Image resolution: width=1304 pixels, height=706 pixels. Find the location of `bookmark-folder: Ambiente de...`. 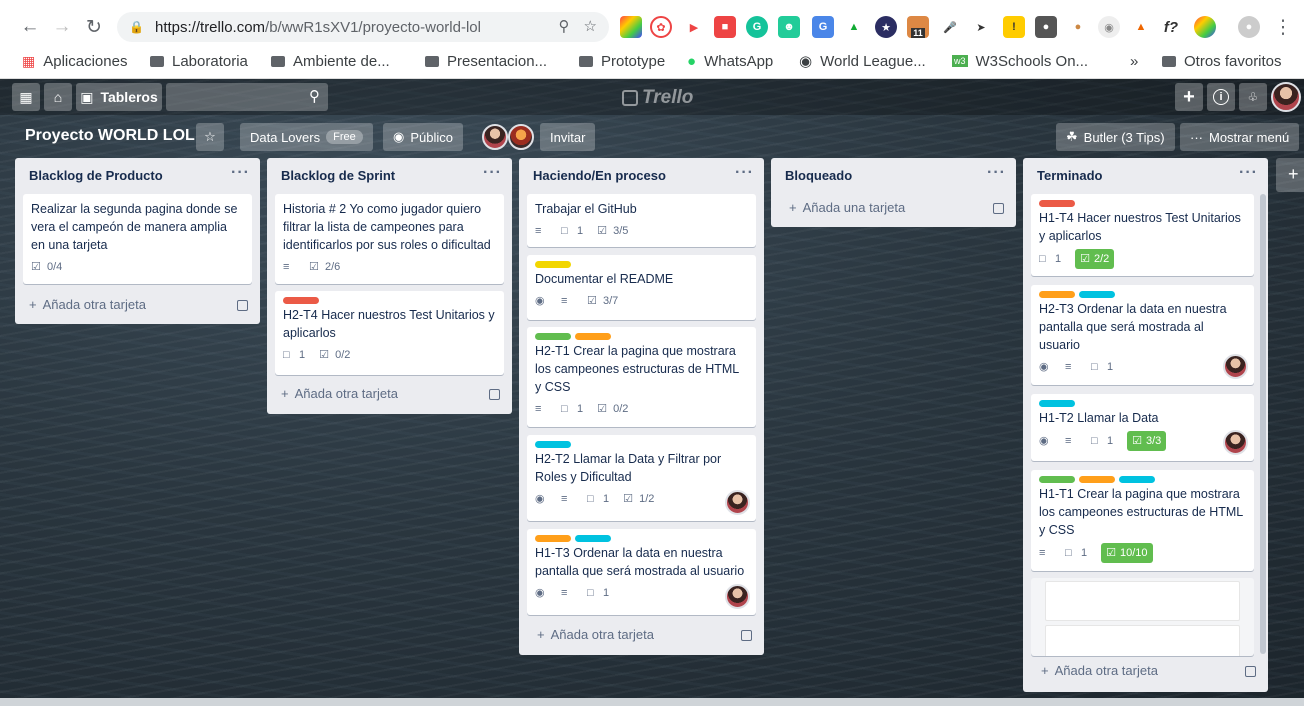

bookmark-folder: Ambiente de... is located at coordinates (330, 61).